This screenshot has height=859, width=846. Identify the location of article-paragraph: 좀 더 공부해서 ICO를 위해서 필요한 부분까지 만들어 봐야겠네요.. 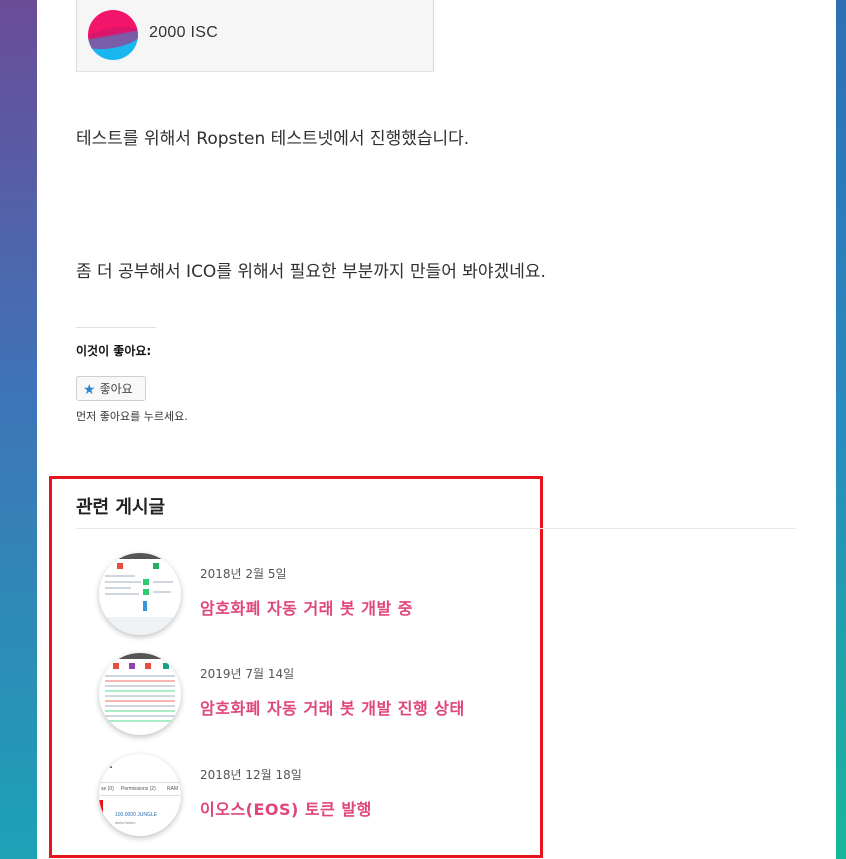
(311, 272).